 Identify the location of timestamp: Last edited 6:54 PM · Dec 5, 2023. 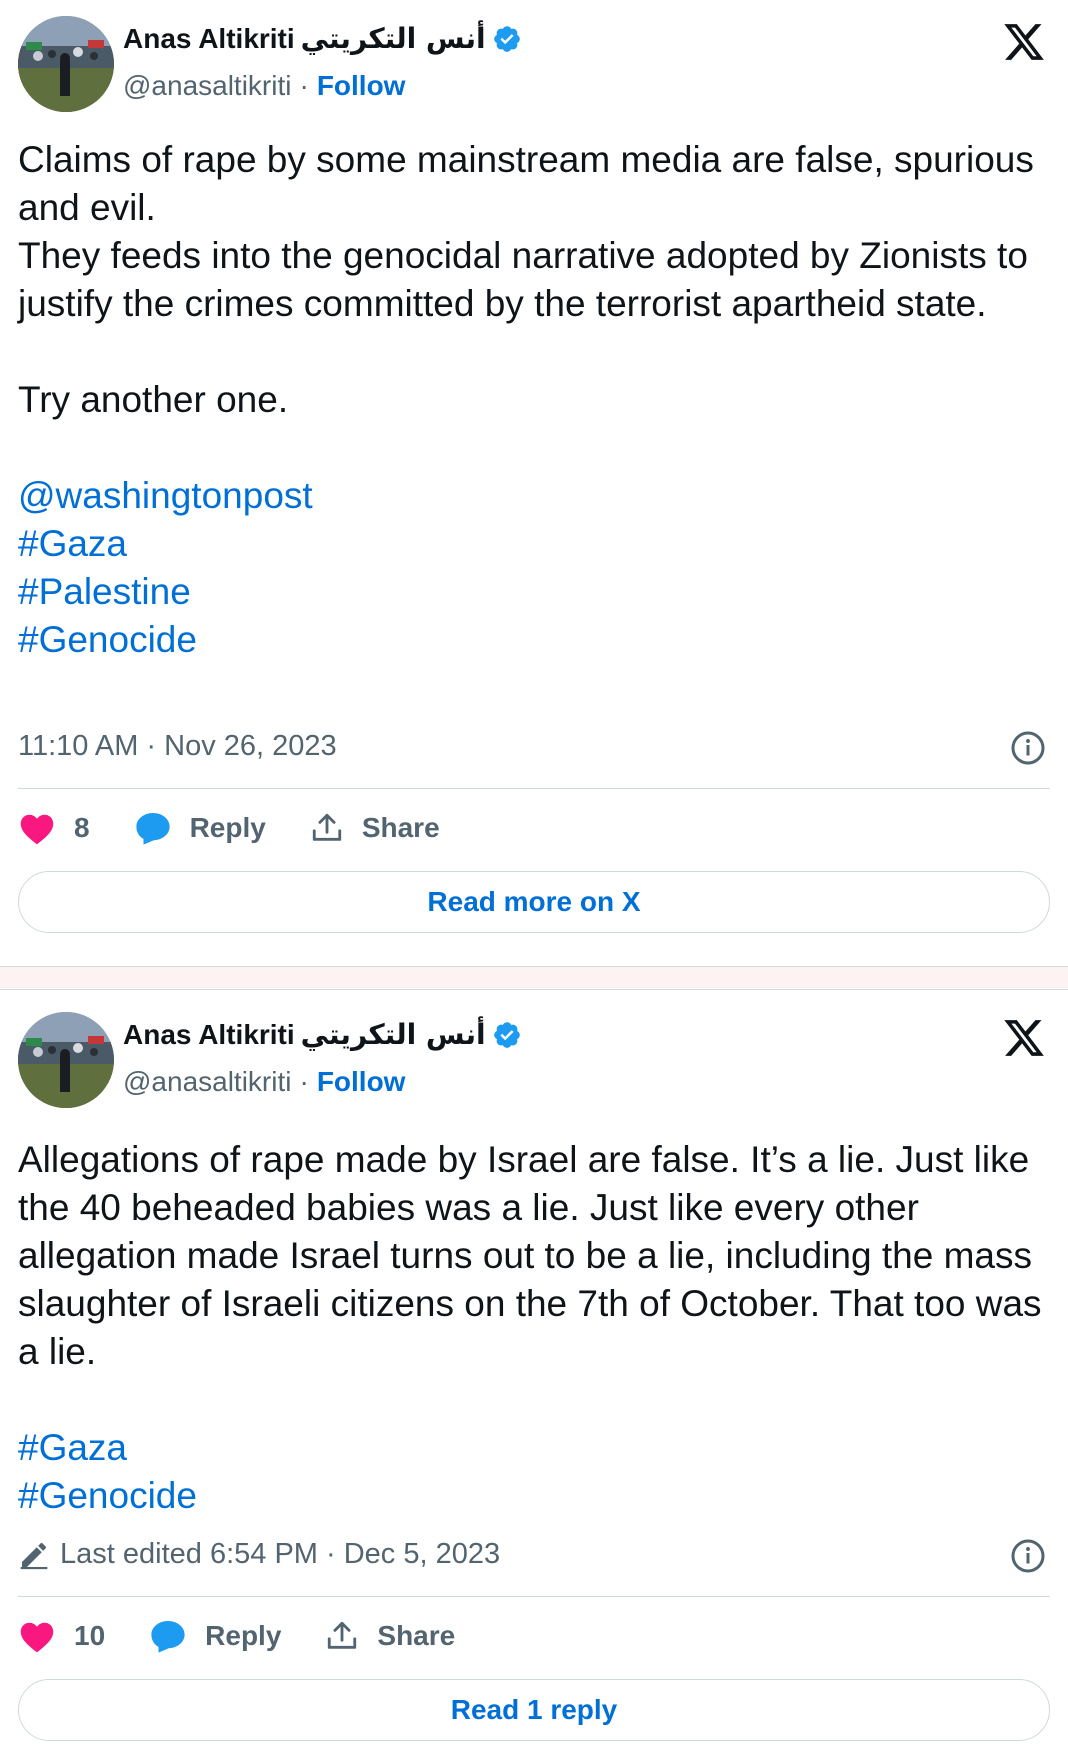
(280, 1554).